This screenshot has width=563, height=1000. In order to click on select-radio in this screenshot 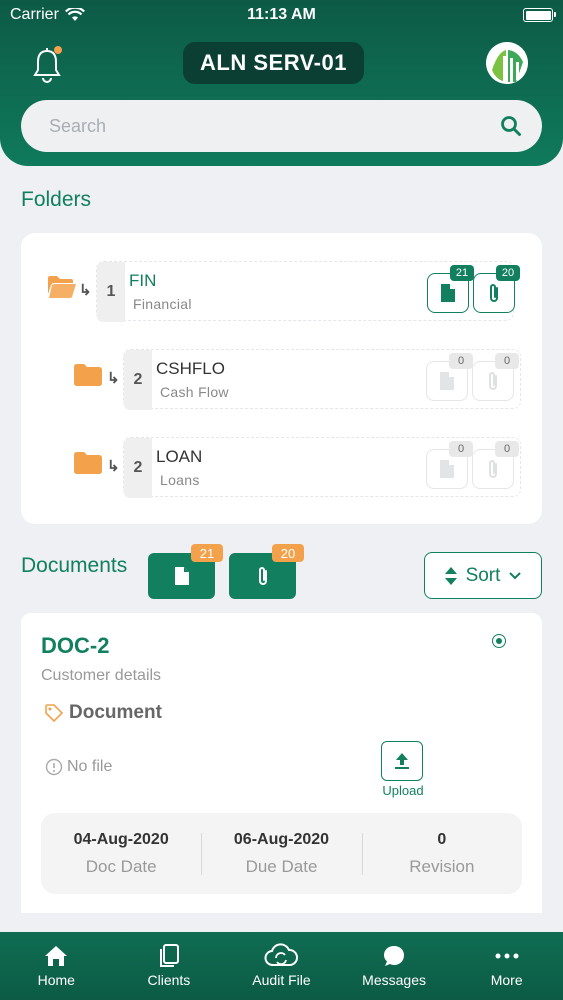, I will do `click(499, 641)`.